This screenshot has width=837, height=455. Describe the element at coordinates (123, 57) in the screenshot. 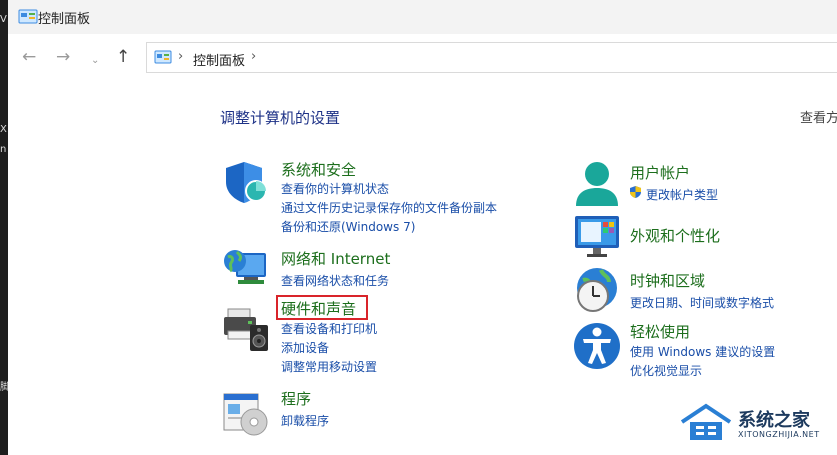

I see `up-button: ↑` at that location.